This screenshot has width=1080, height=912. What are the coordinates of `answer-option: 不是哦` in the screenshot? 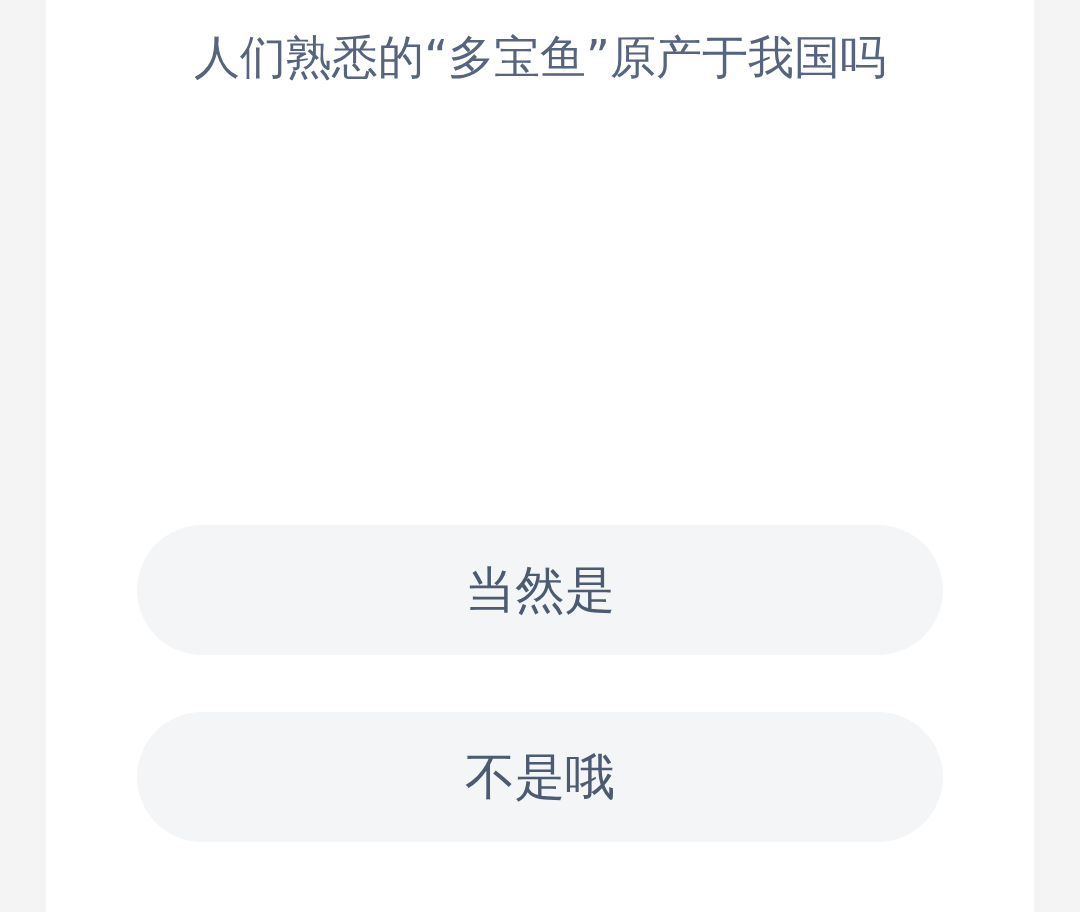 It's located at (540, 777).